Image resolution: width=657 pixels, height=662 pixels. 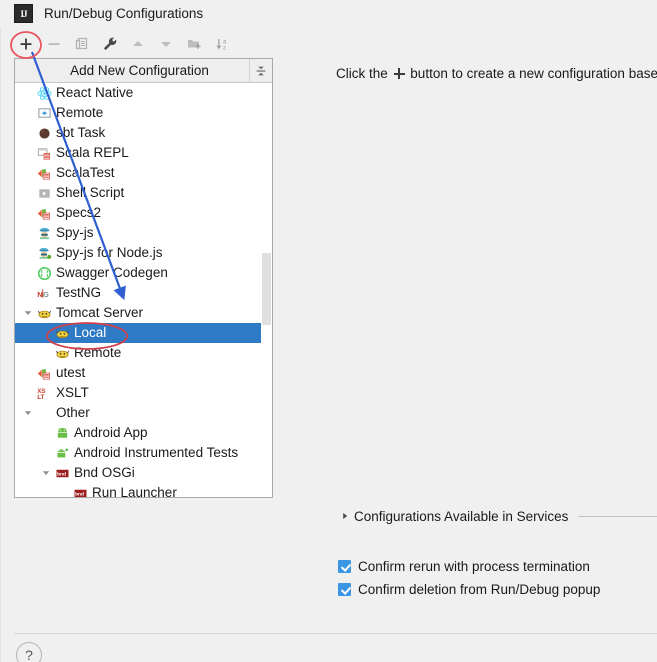 I want to click on tree-item-utest: utest, so click(x=143, y=373).